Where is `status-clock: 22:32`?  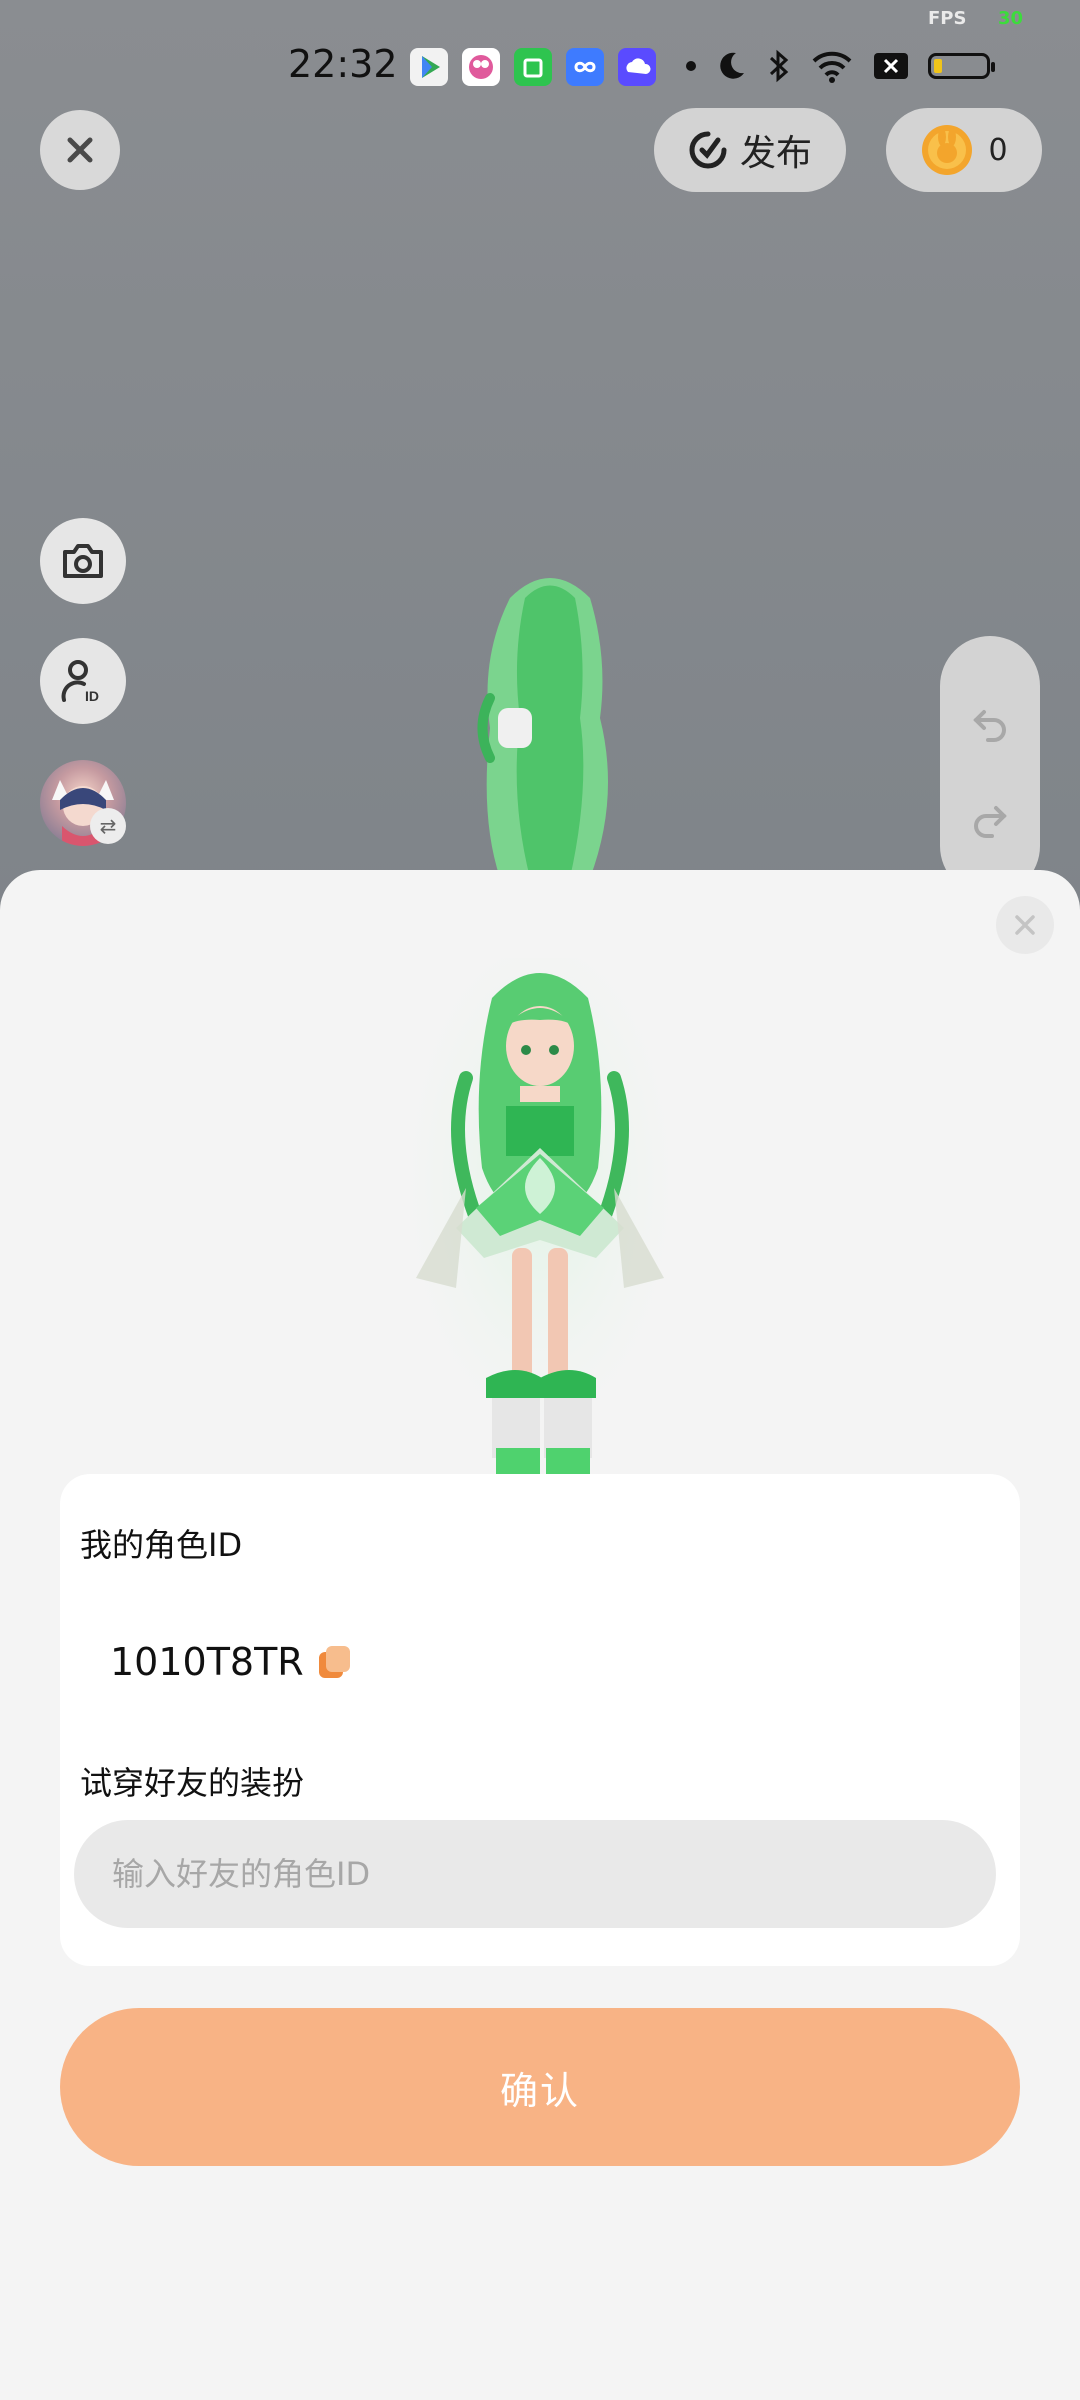
status-clock: 22:32 is located at coordinates (343, 64).